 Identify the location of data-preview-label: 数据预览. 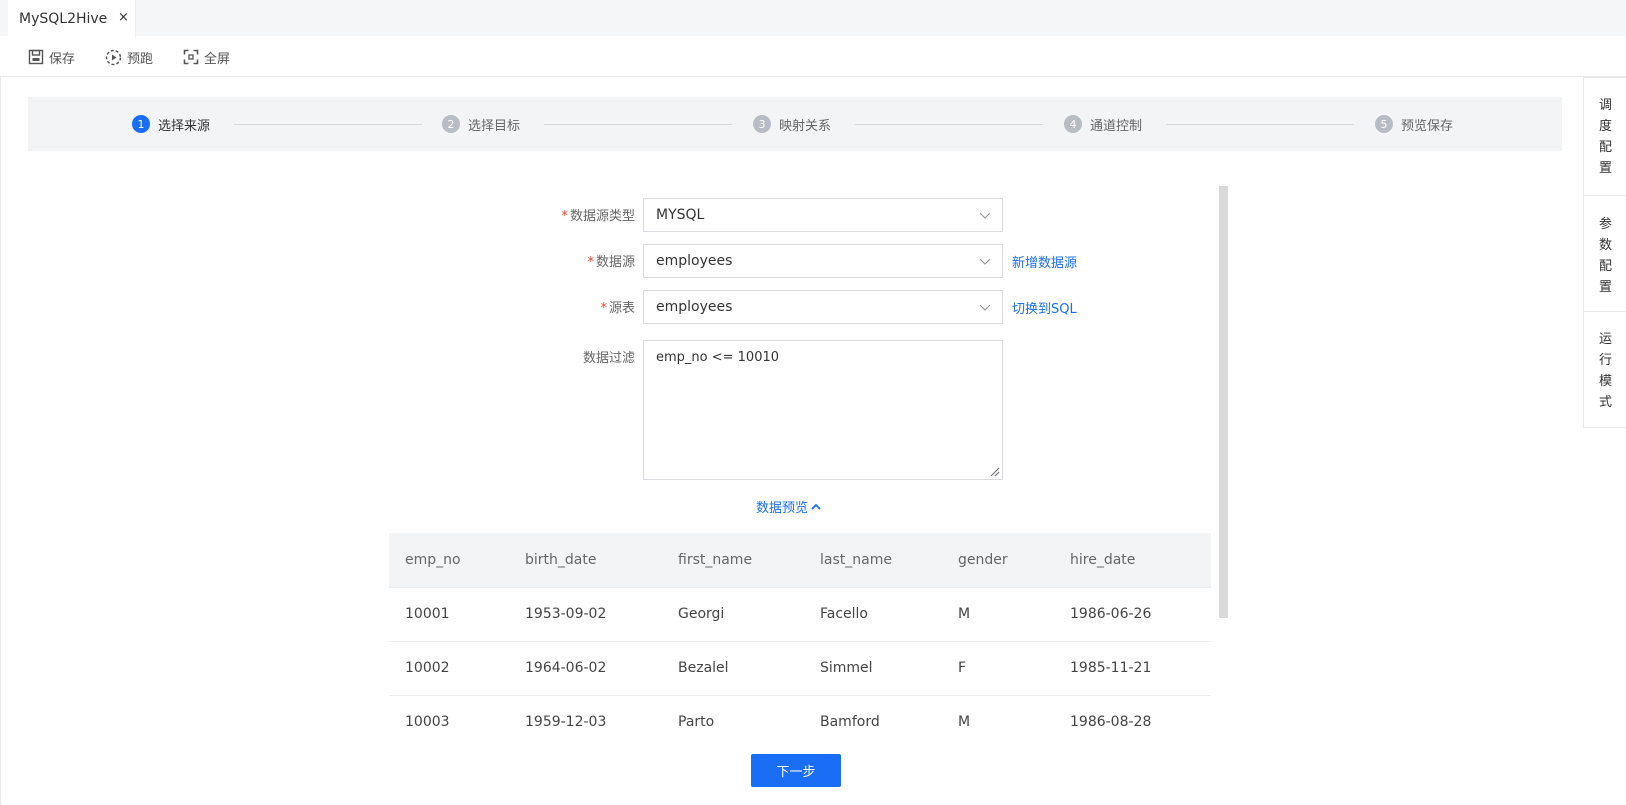
(782, 508).